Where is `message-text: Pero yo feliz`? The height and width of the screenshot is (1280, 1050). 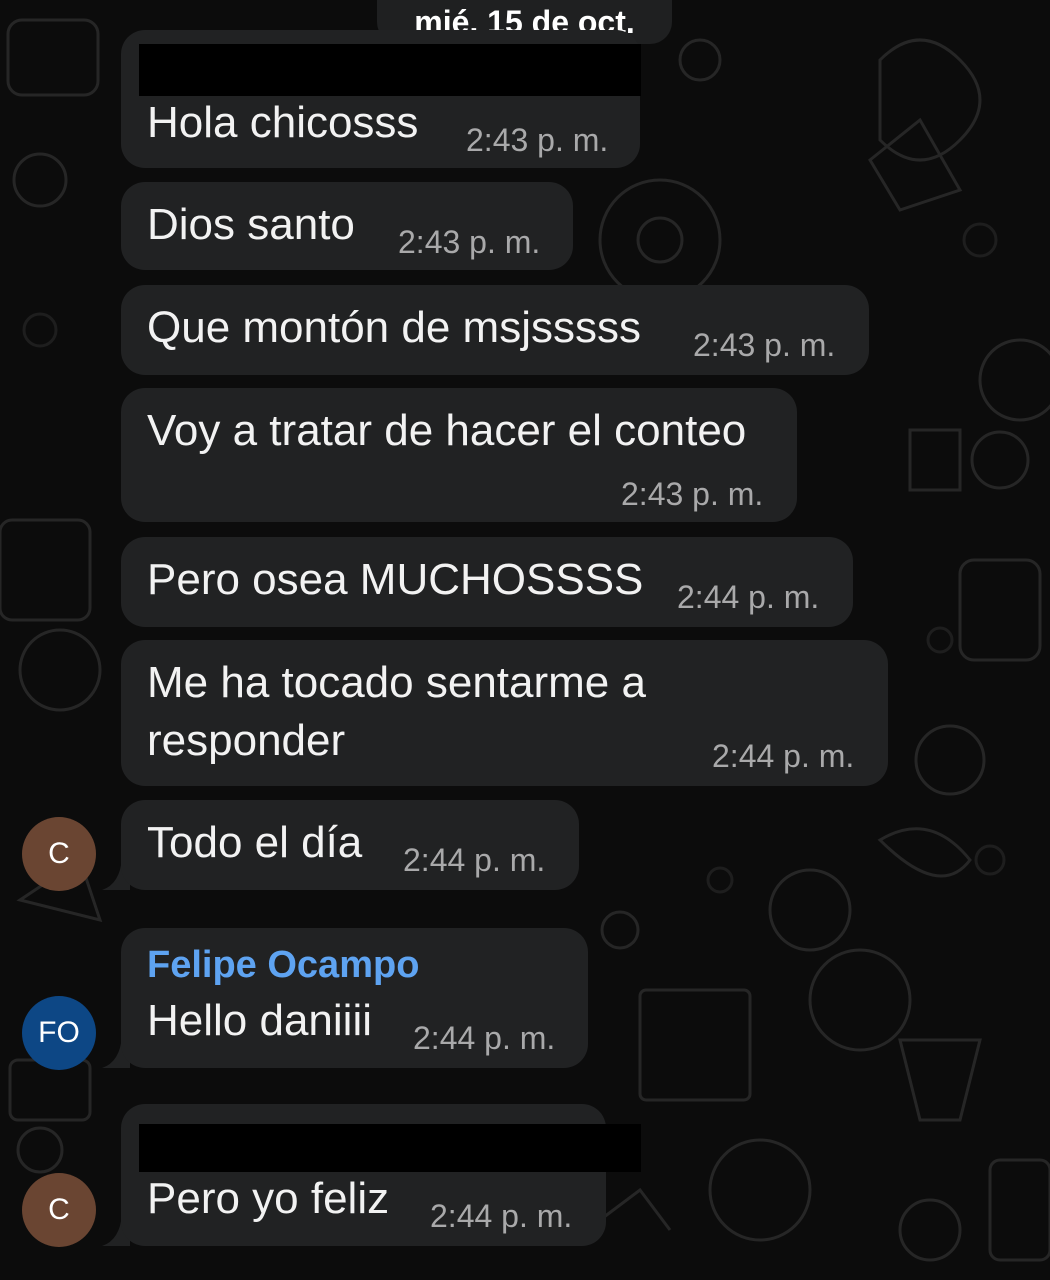 message-text: Pero yo feliz is located at coordinates (268, 1198).